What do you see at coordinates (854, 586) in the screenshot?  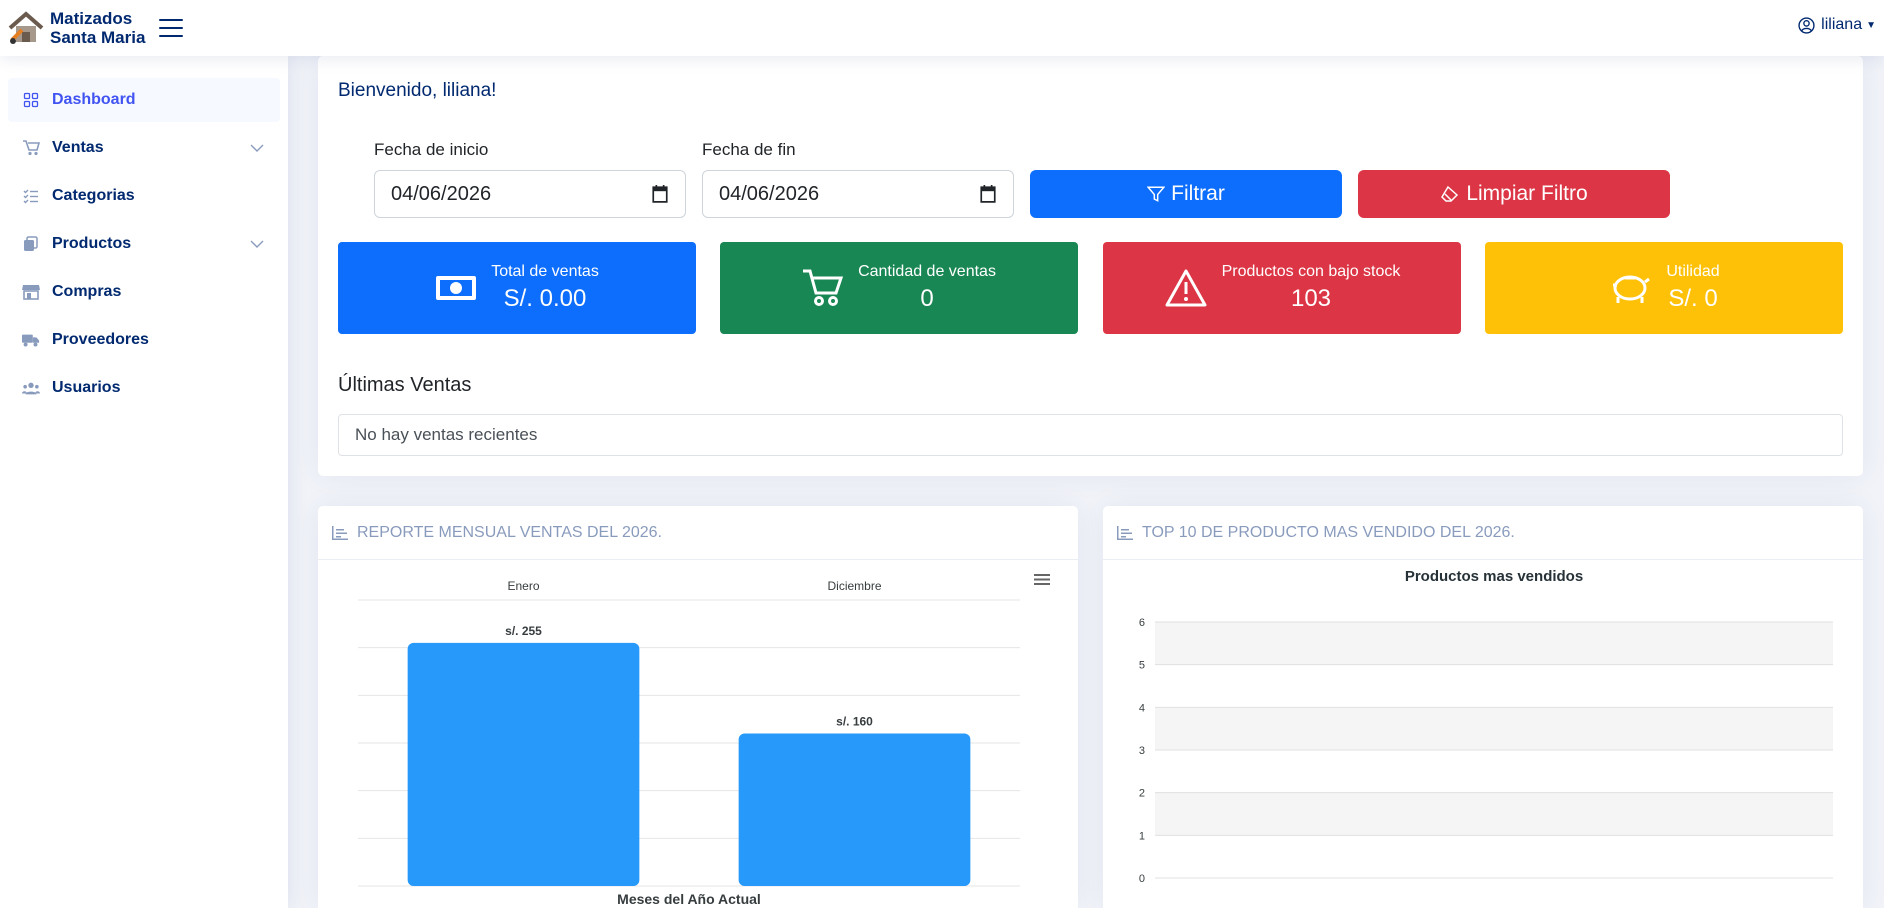 I see `x-tick-label: Diciembre` at bounding box center [854, 586].